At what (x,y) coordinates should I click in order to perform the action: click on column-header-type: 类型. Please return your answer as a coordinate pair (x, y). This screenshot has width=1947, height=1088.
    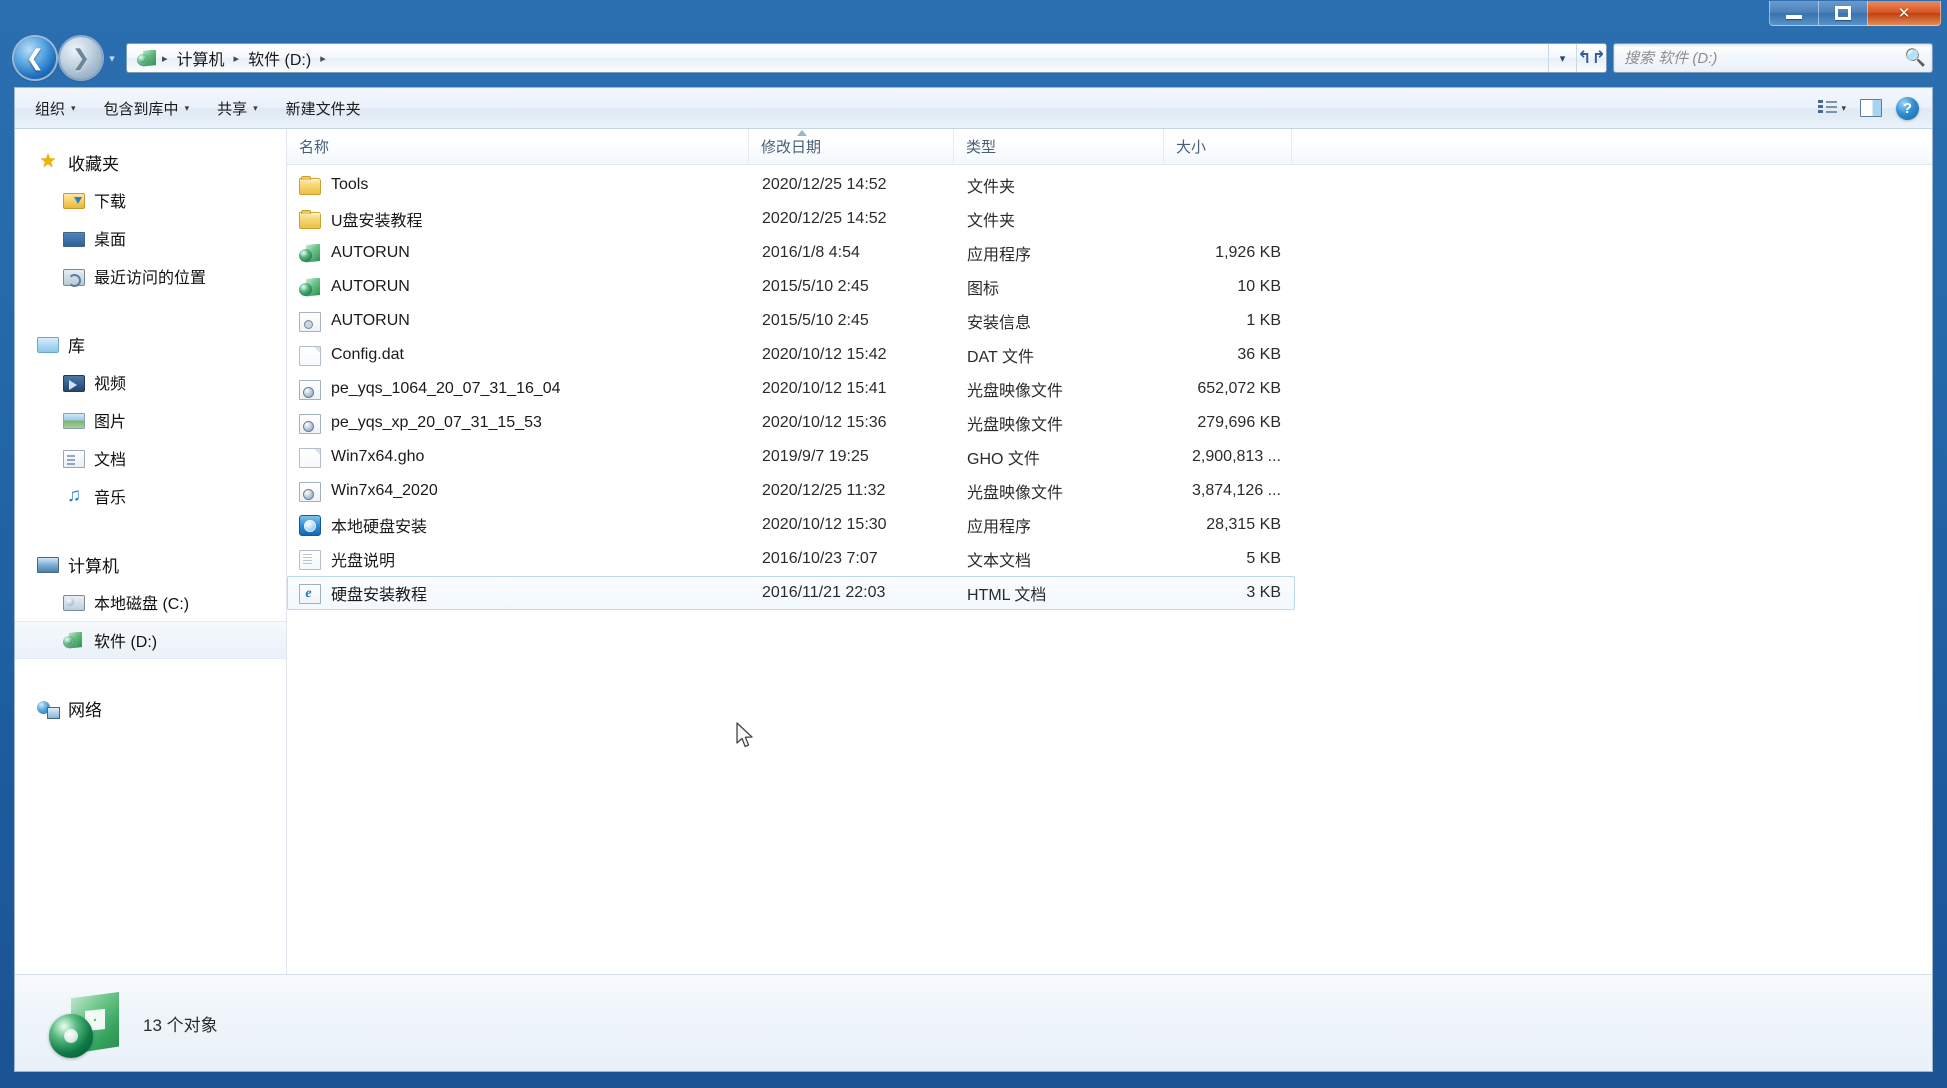
    Looking at the image, I should click on (1059, 146).